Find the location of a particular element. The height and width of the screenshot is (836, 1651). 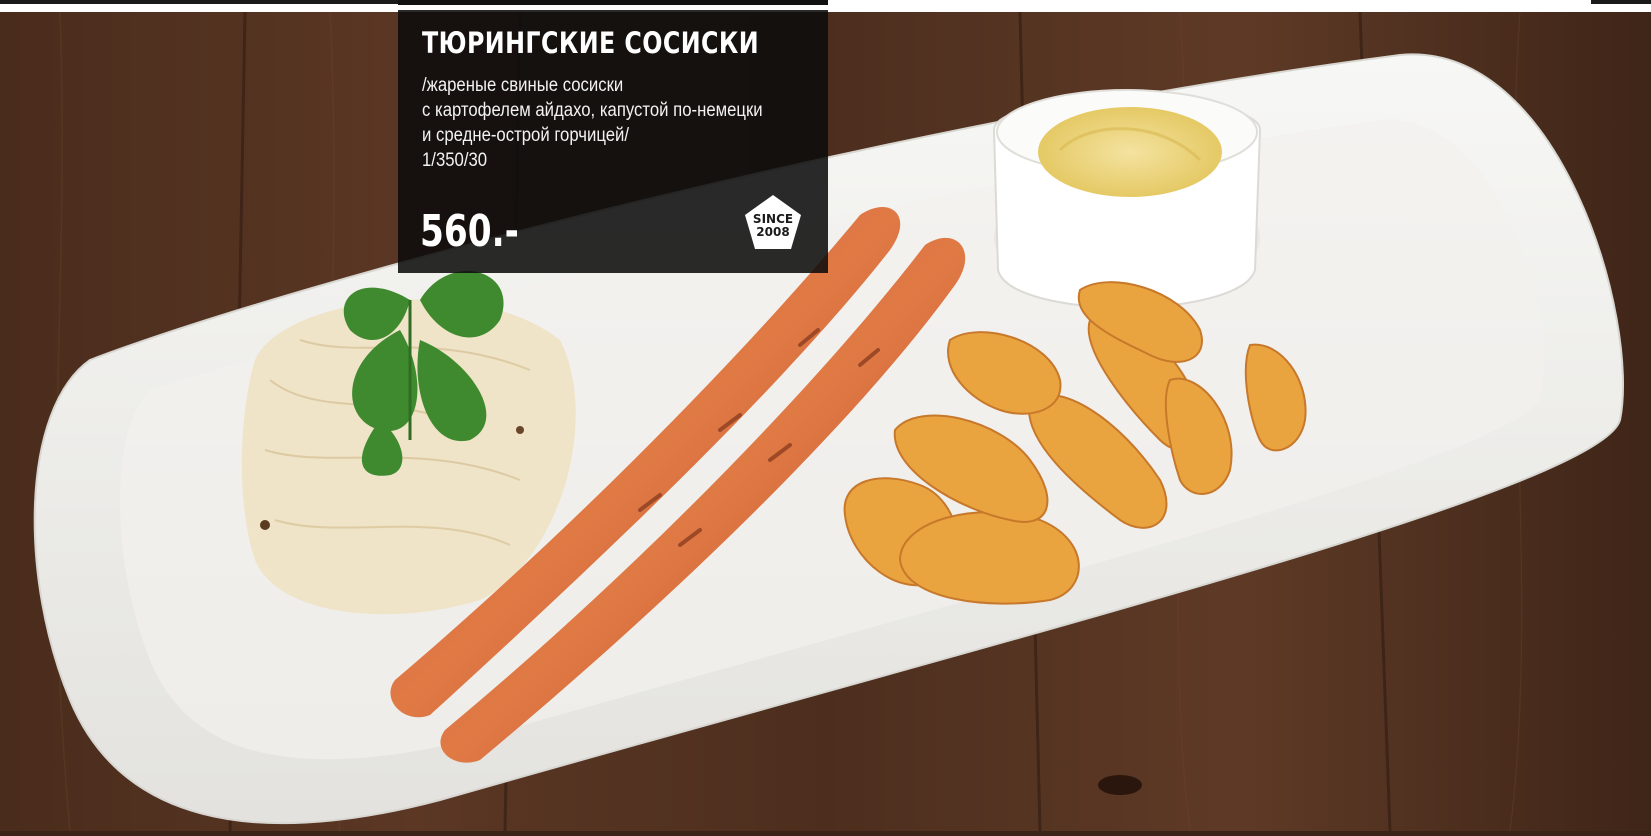

top-divider-center is located at coordinates (613, 2).